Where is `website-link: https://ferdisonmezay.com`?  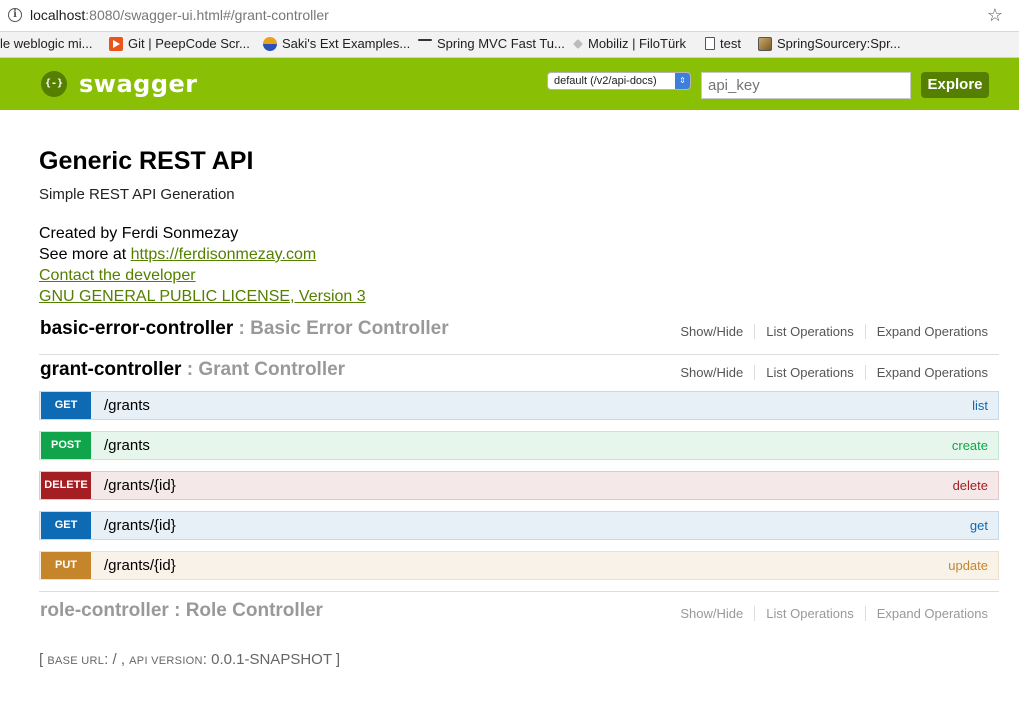 website-link: https://ferdisonmezay.com is located at coordinates (224, 254).